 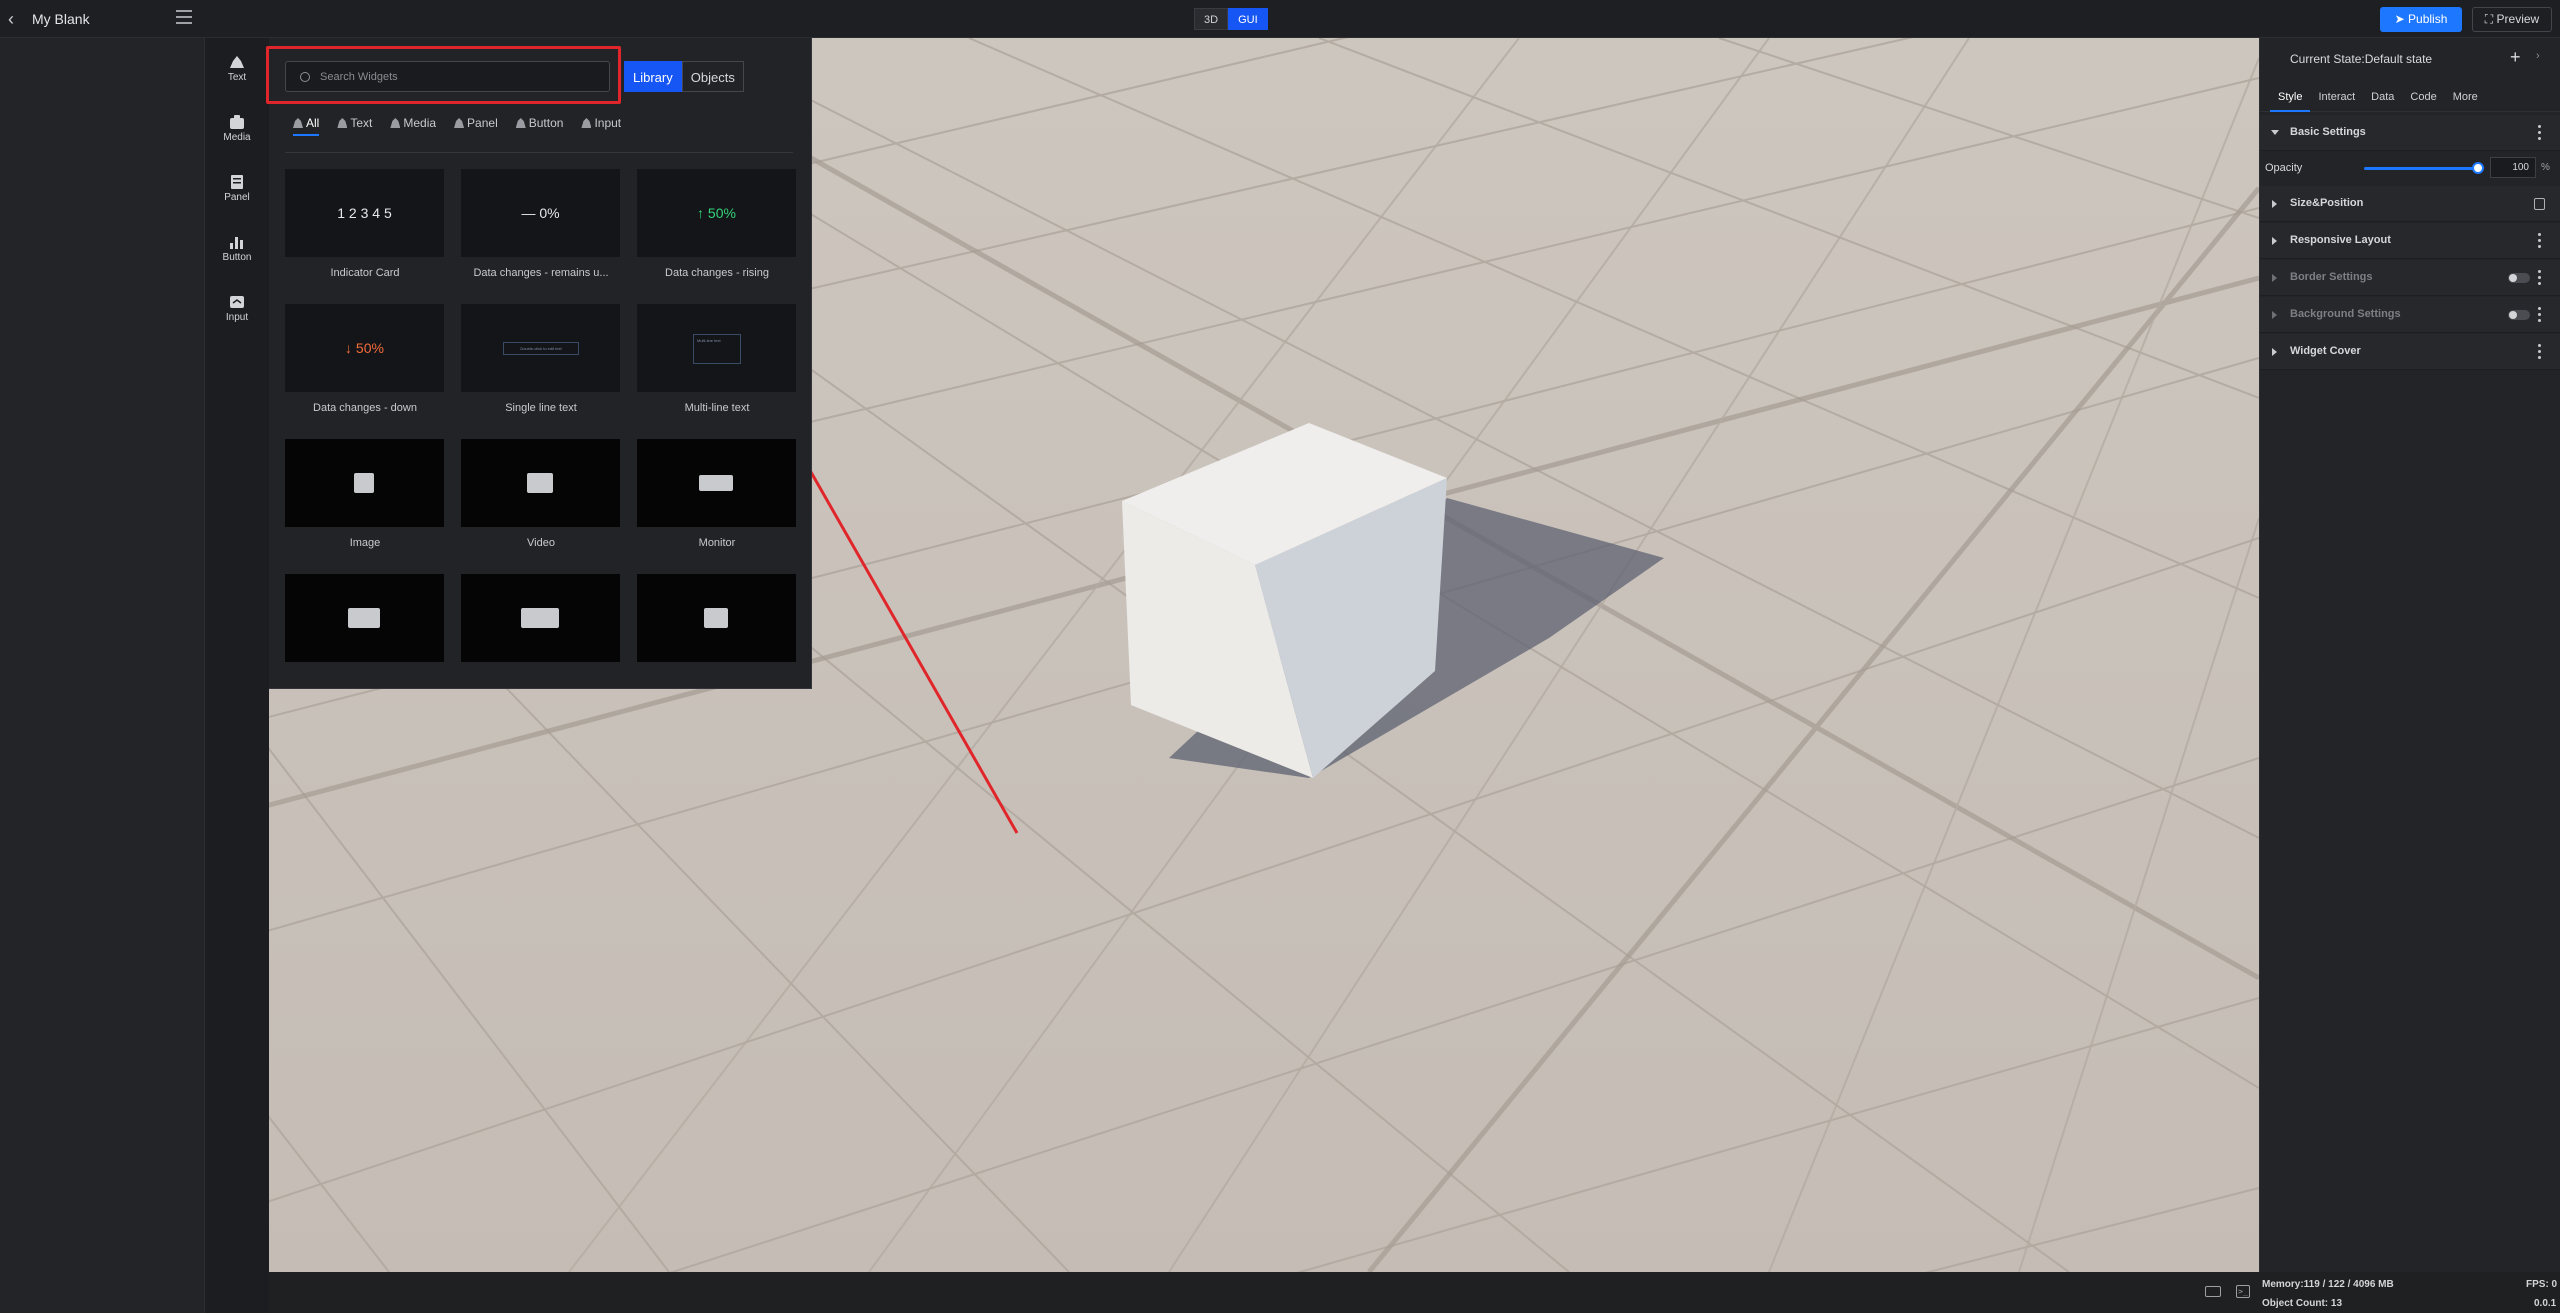 I want to click on add-state-icon: +, so click(x=2515, y=57).